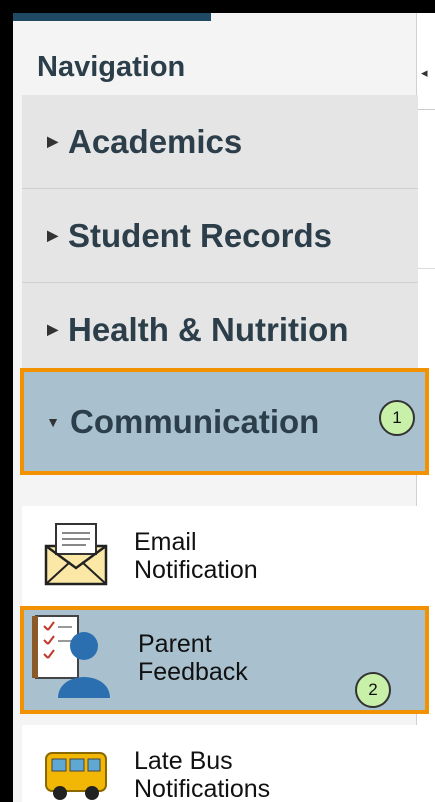  Describe the element at coordinates (193, 658) in the screenshot. I see `nav-item-label: Parent Feedback` at that location.